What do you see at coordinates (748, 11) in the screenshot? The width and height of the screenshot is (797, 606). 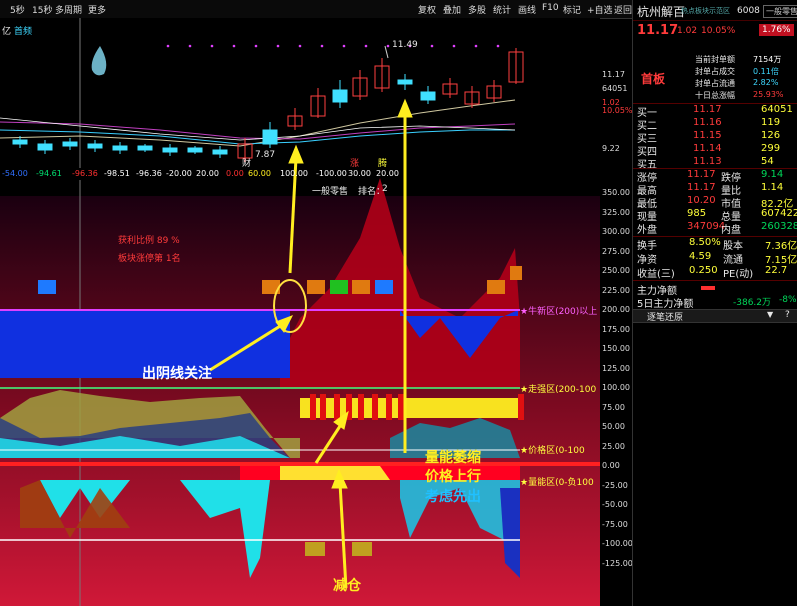 I see `stock-code: 6008` at bounding box center [748, 11].